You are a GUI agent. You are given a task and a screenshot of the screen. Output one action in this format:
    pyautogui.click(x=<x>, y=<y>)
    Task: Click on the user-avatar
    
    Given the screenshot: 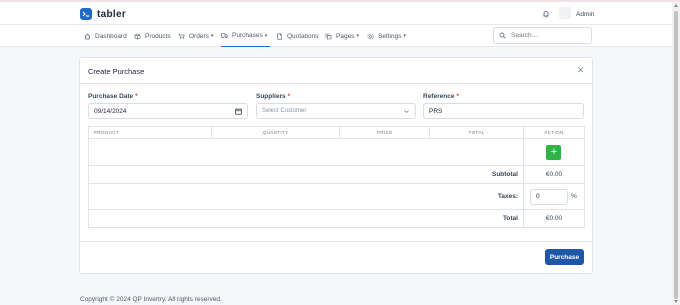 What is the action you would take?
    pyautogui.click(x=565, y=13)
    